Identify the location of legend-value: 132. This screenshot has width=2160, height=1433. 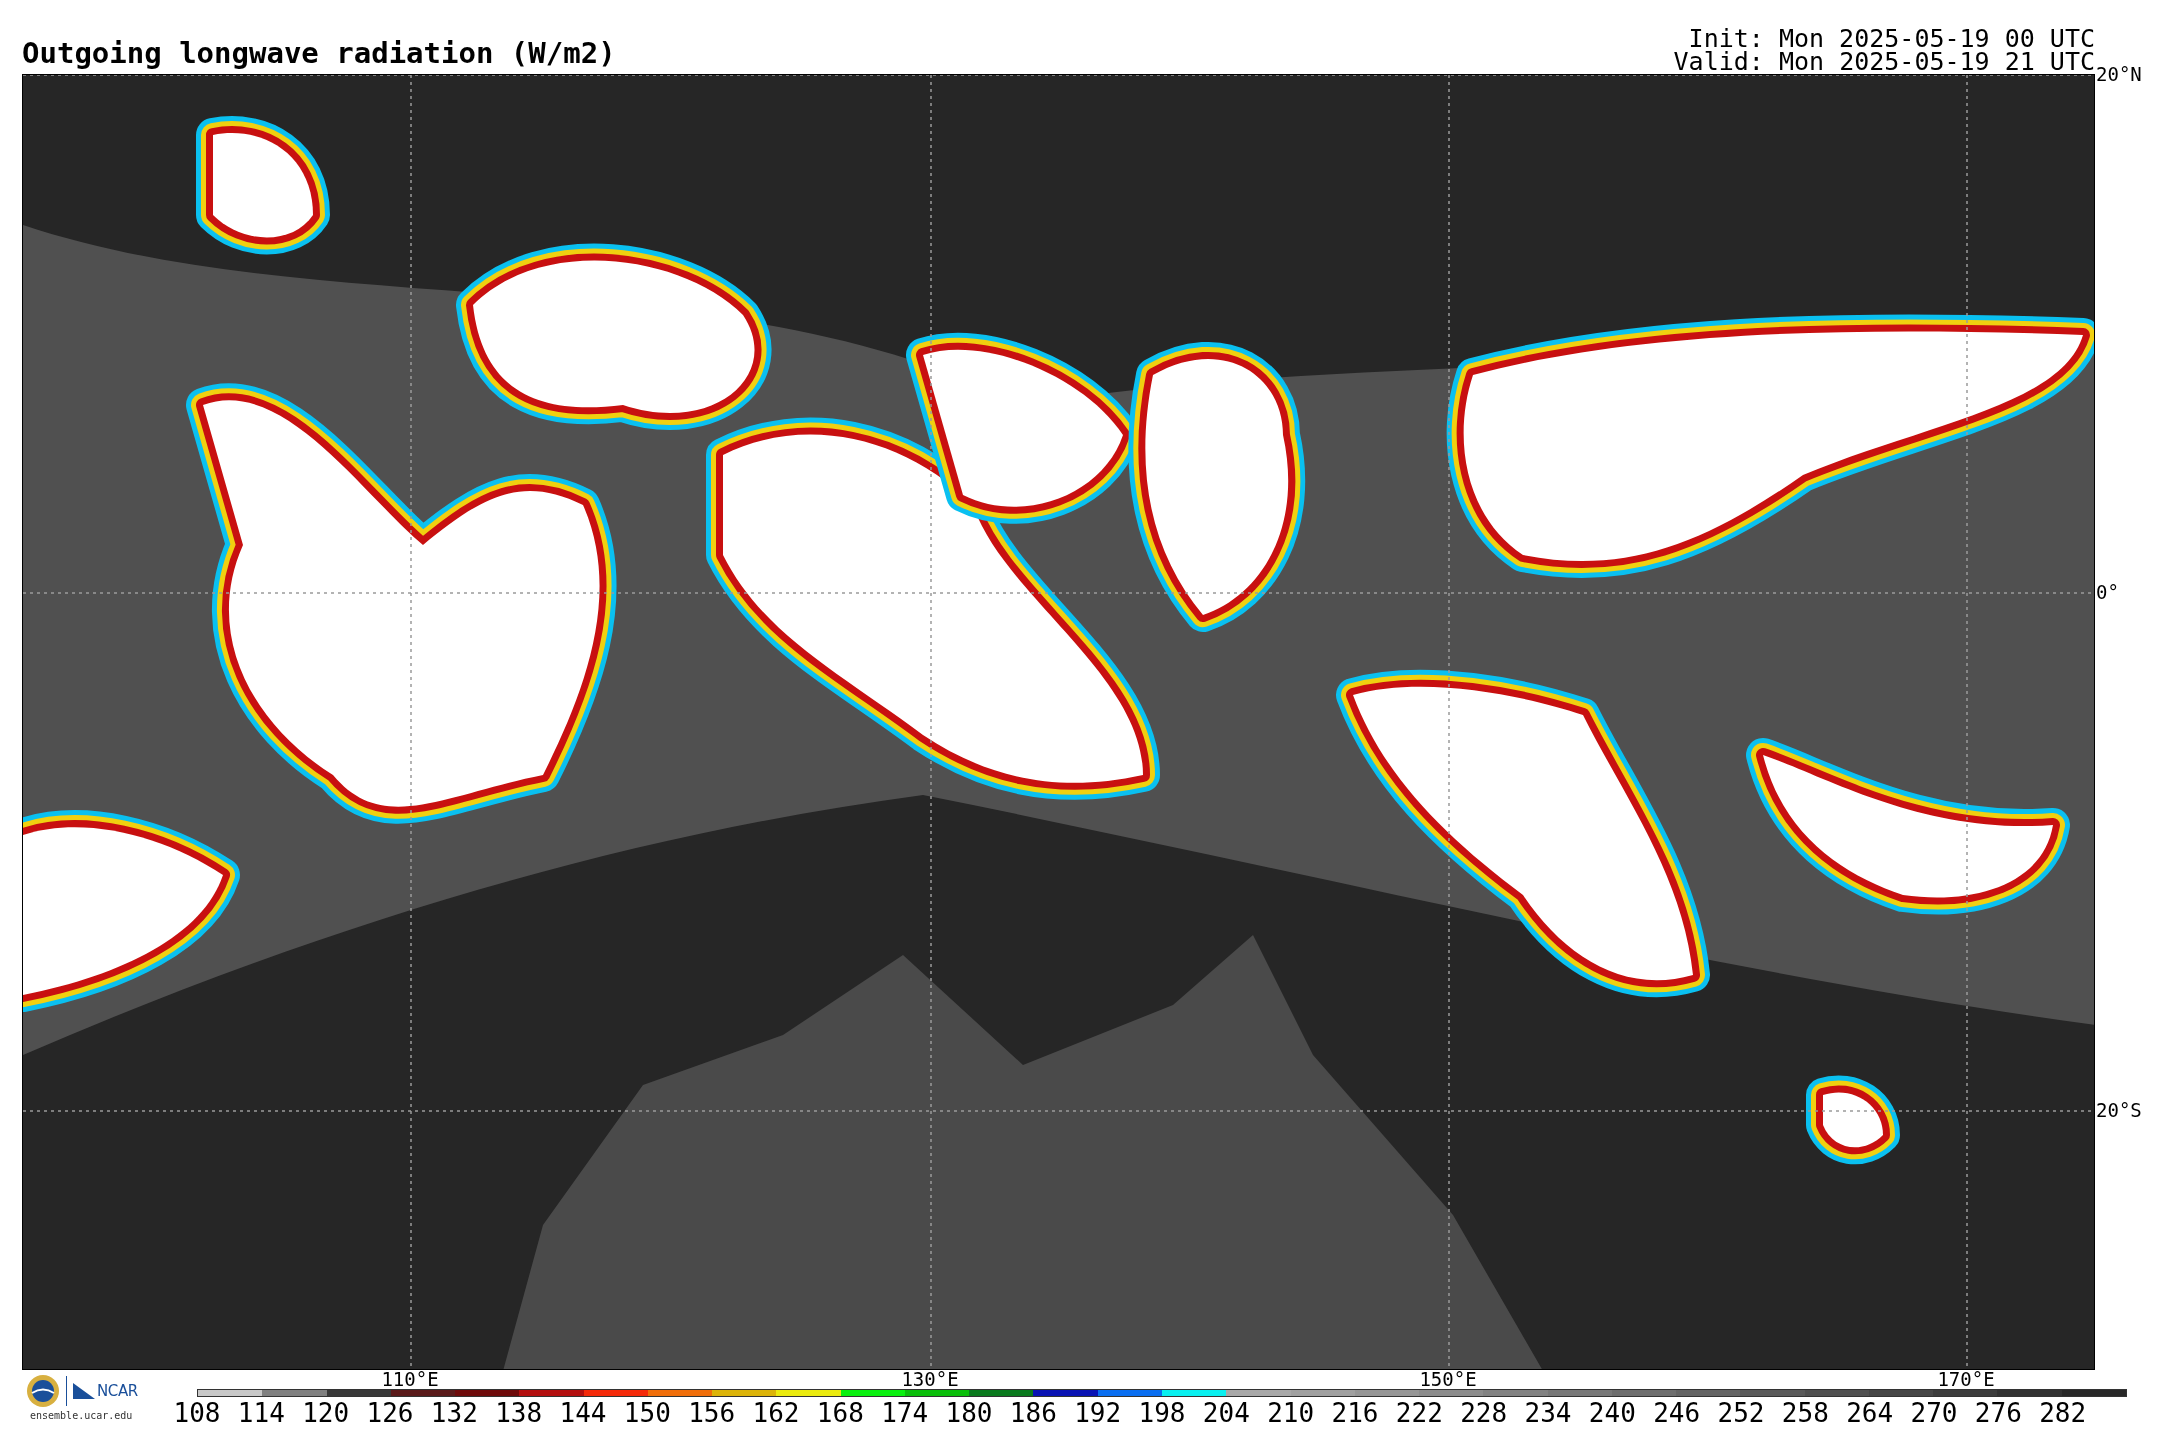
(454, 1413).